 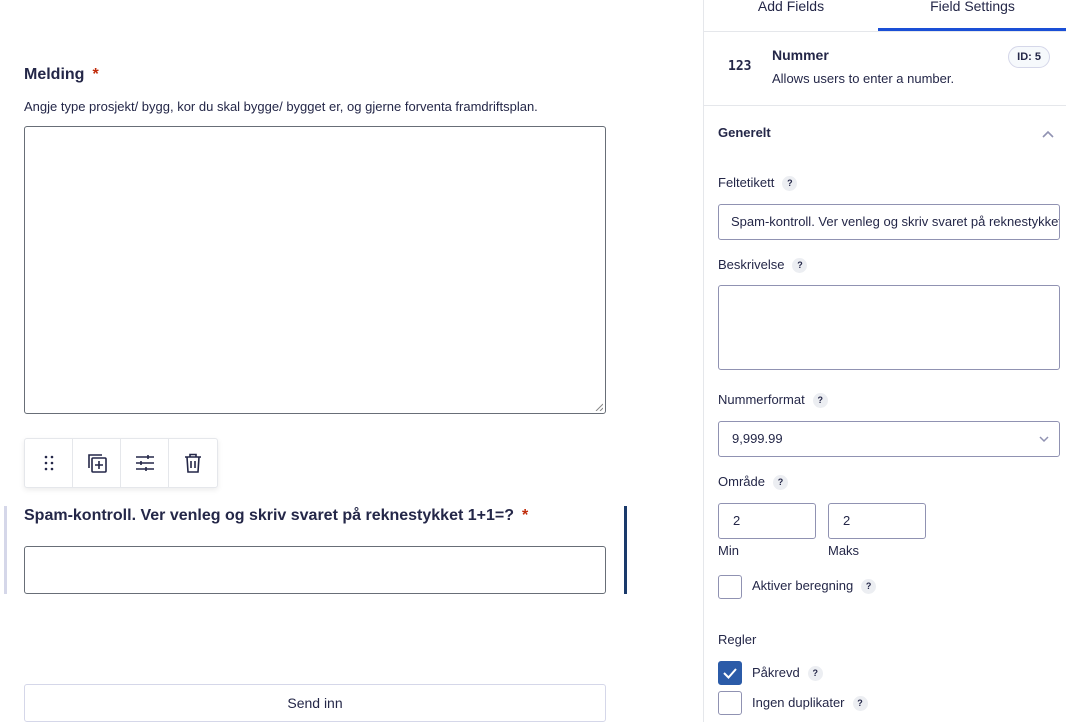 I want to click on max-label: Maks, so click(x=844, y=550).